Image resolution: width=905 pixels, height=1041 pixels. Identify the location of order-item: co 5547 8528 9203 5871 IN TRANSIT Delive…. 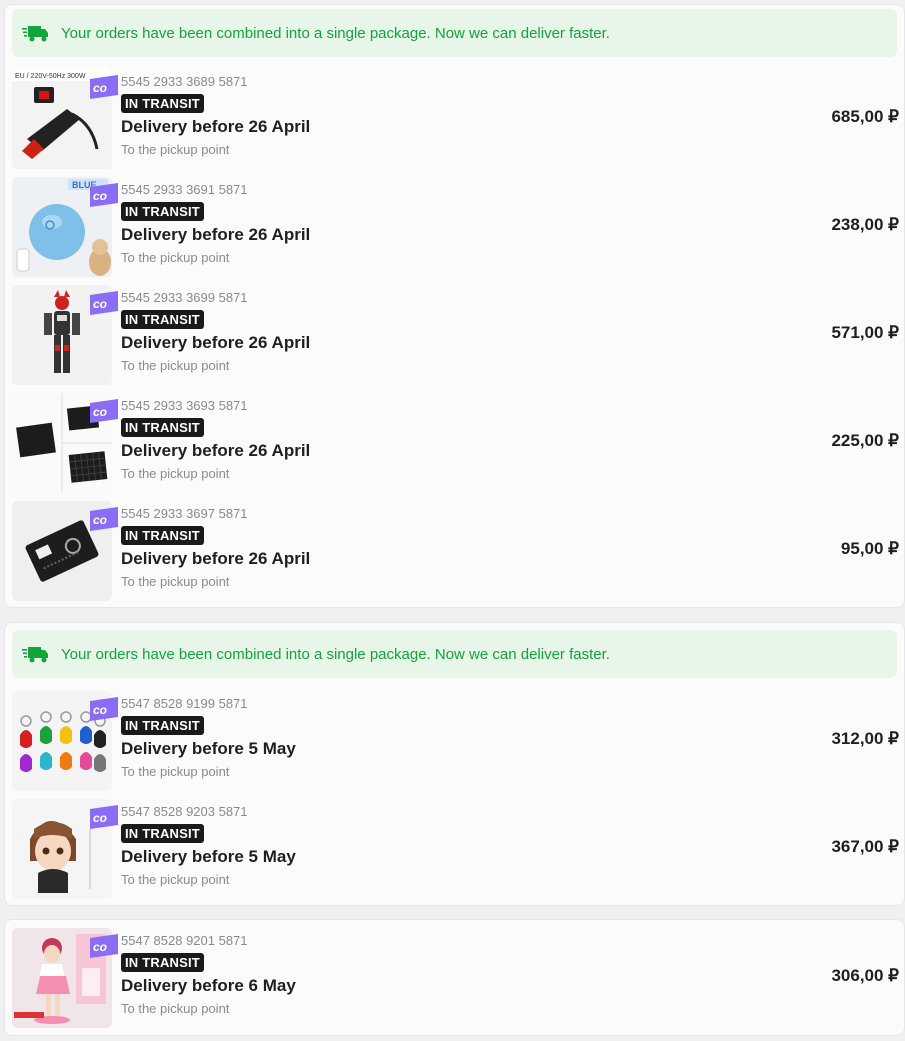
(455, 849).